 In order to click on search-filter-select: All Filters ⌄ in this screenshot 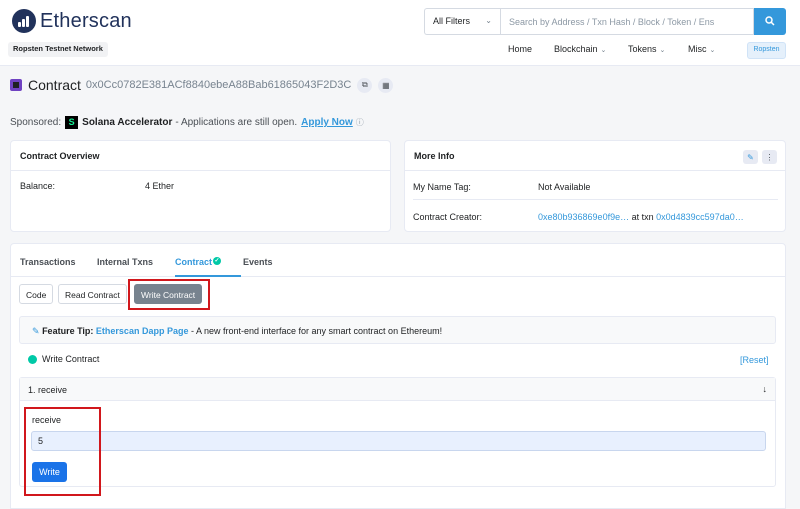, I will do `click(462, 21)`.